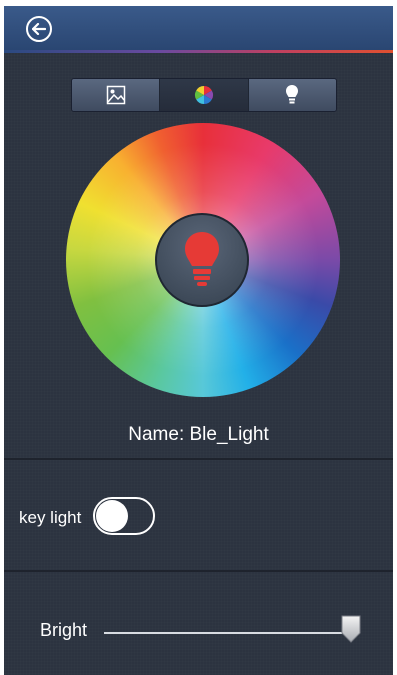  I want to click on key-light-toggle, so click(124, 516).